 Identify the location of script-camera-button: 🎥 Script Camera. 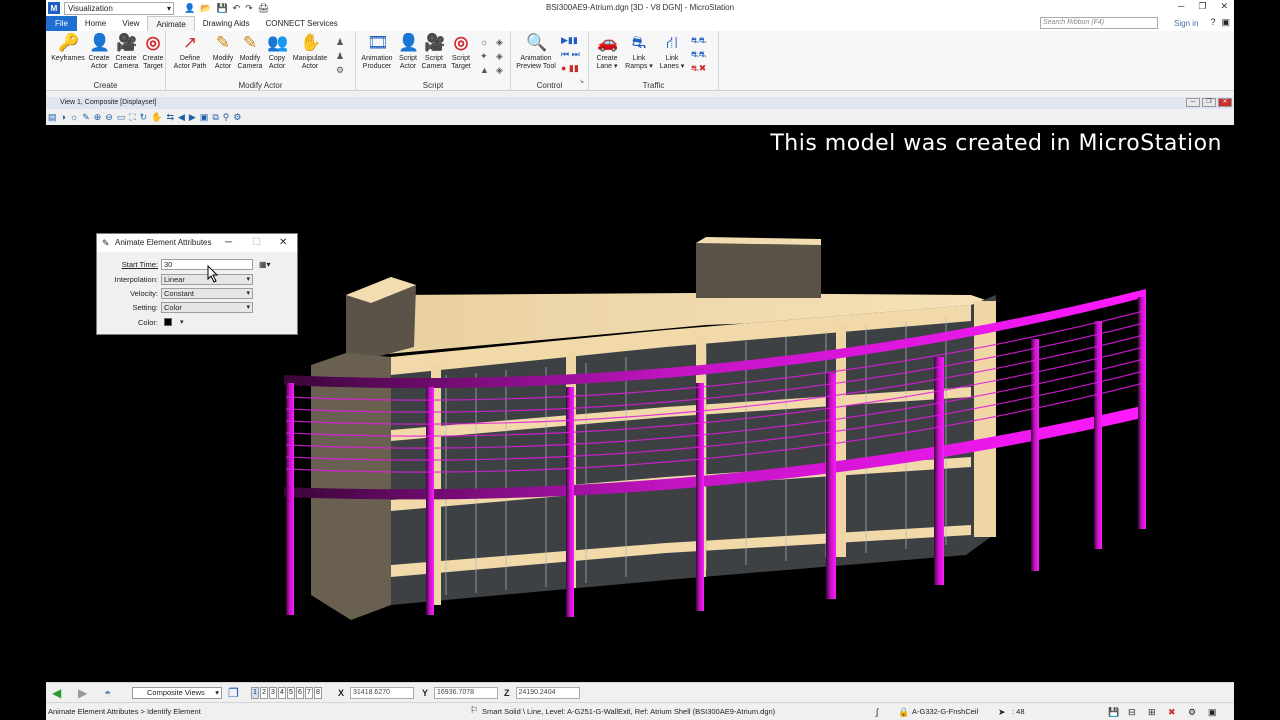
(434, 51).